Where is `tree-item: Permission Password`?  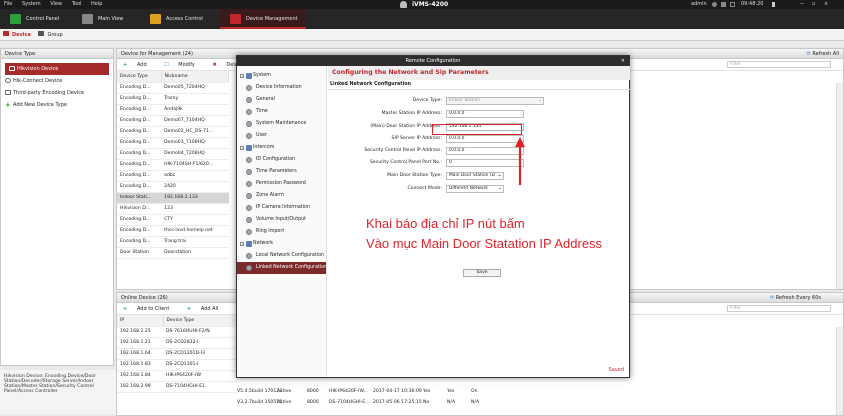
tree-item: Permission Password is located at coordinates (281, 184).